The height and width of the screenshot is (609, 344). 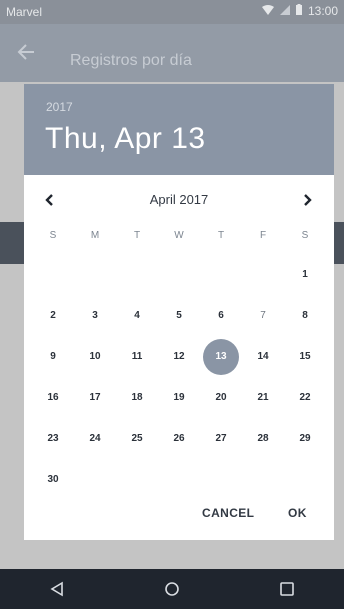 I want to click on day-number: 18, so click(x=137, y=397).